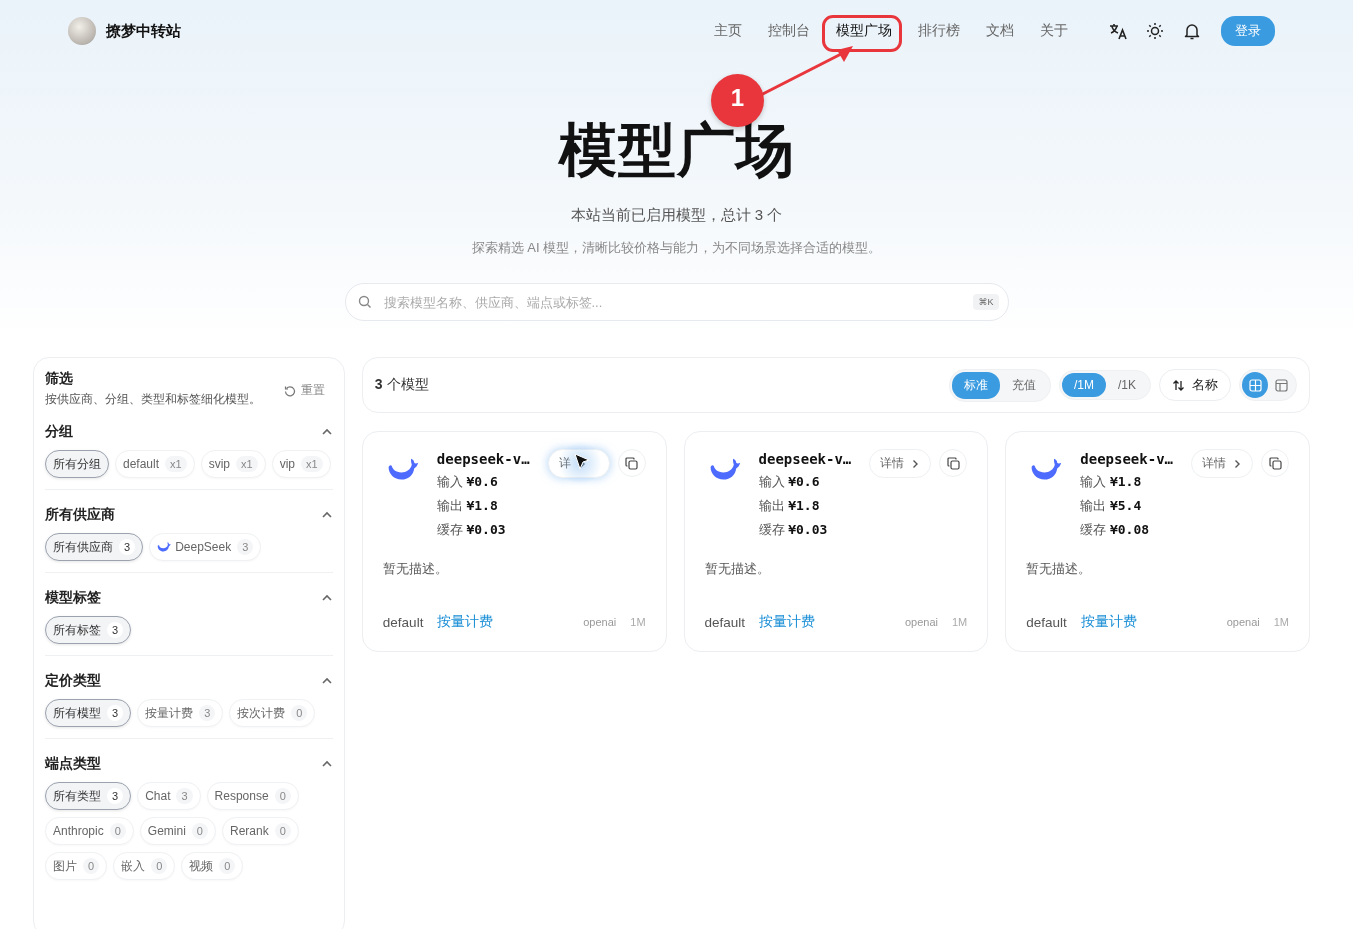 The width and height of the screenshot is (1353, 929). I want to click on subtitle: 本站当前已启用模型，总计 3 个, so click(676, 215).